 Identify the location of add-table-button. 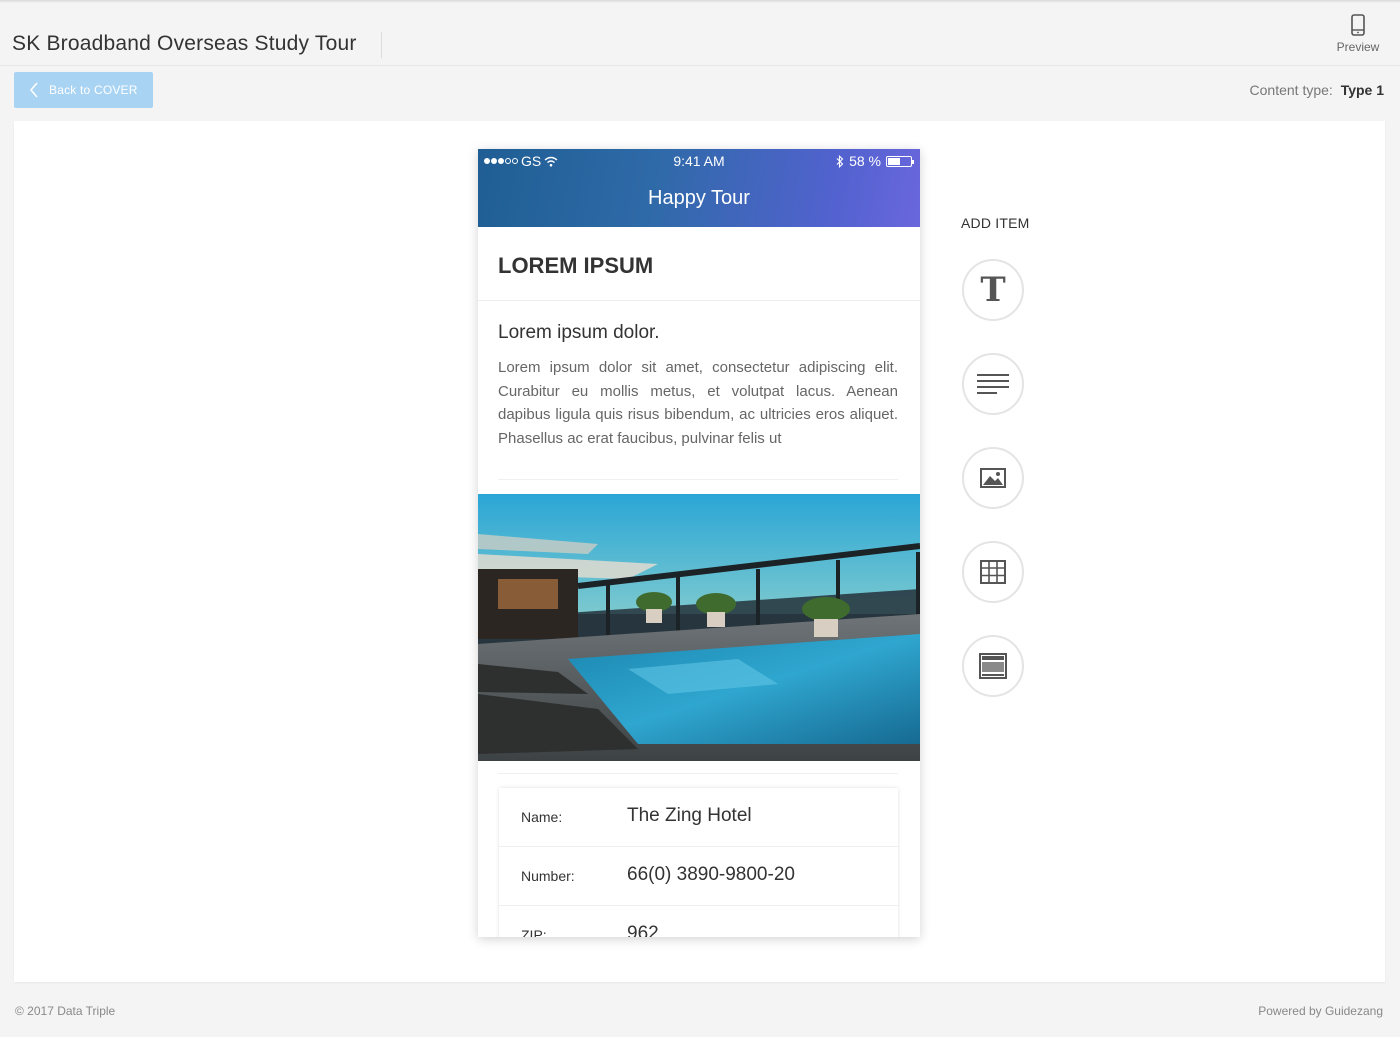
(993, 572).